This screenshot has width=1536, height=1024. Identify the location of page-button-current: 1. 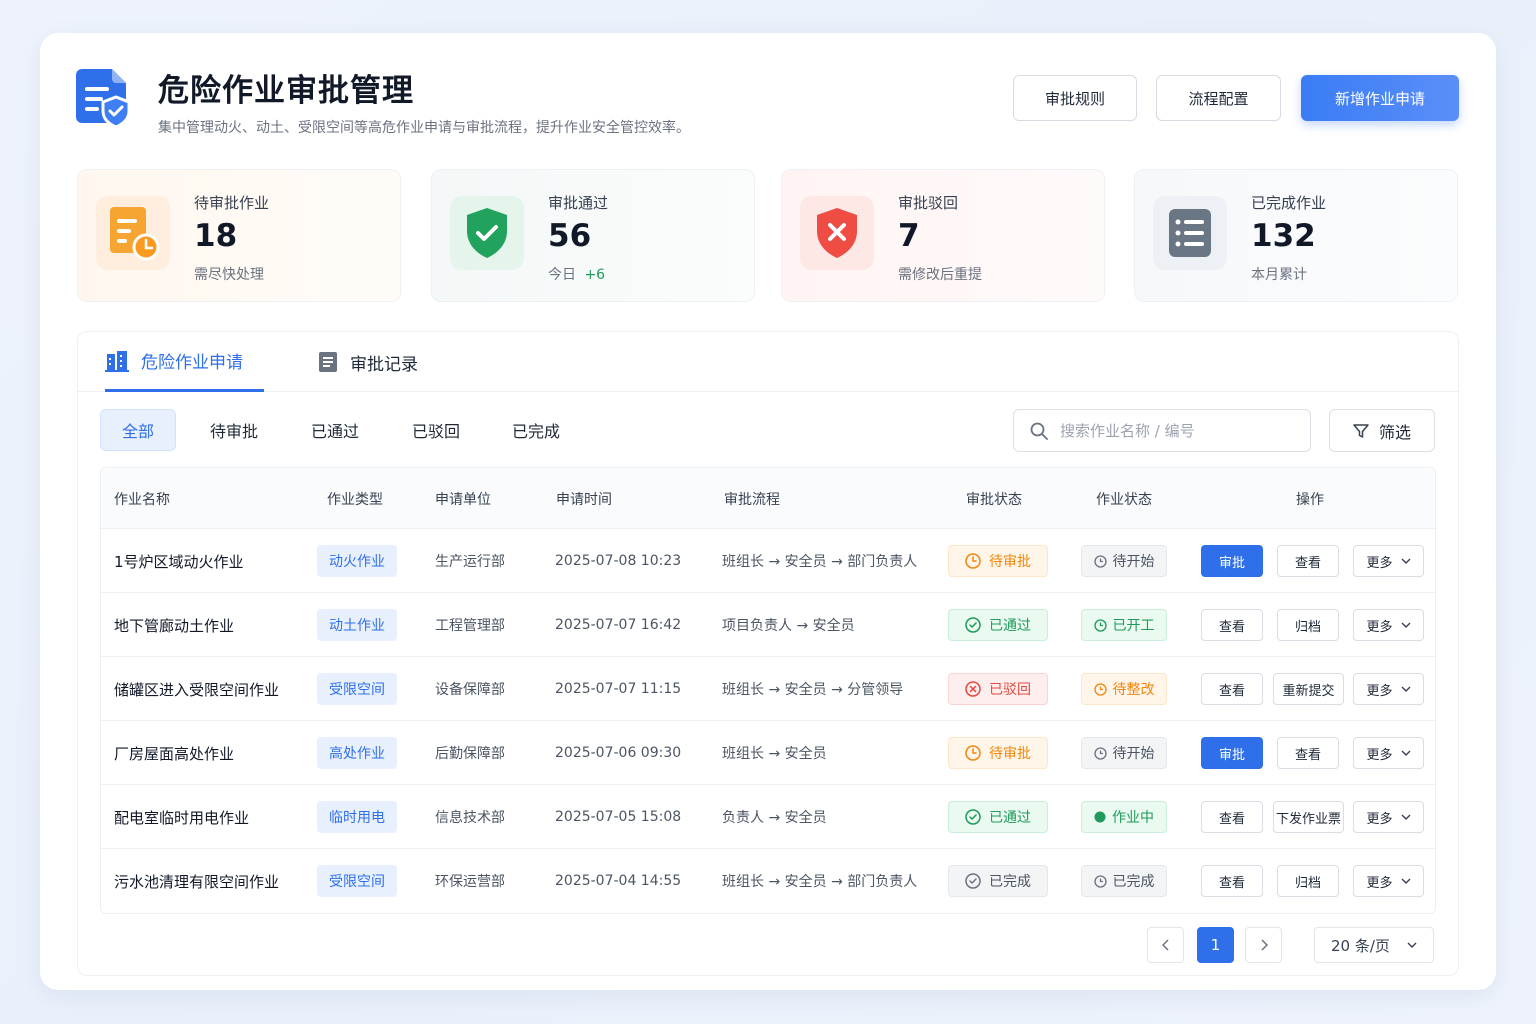
(1215, 945).